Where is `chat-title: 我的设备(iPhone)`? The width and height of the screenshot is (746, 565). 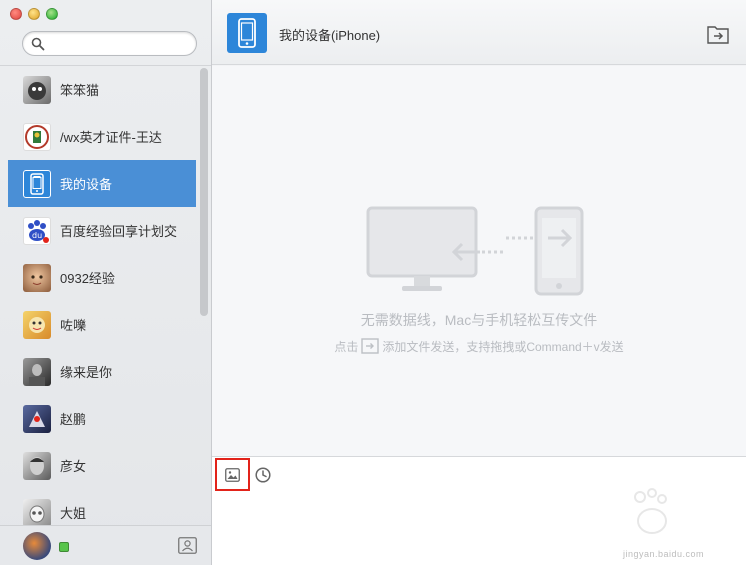 chat-title: 我的设备(iPhone) is located at coordinates (330, 35).